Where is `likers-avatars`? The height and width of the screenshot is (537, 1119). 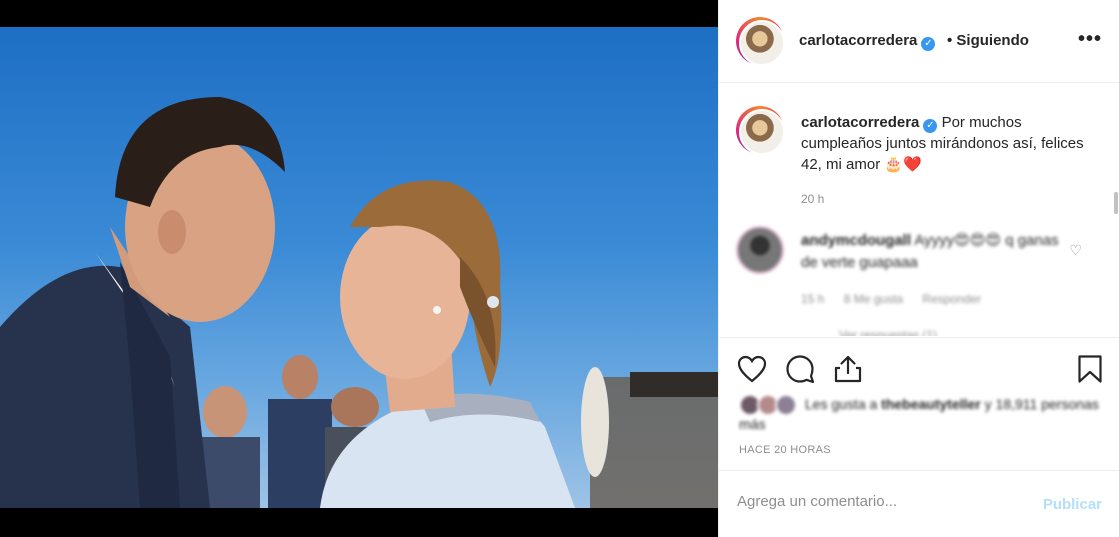
likers-avatars is located at coordinates (770, 405).